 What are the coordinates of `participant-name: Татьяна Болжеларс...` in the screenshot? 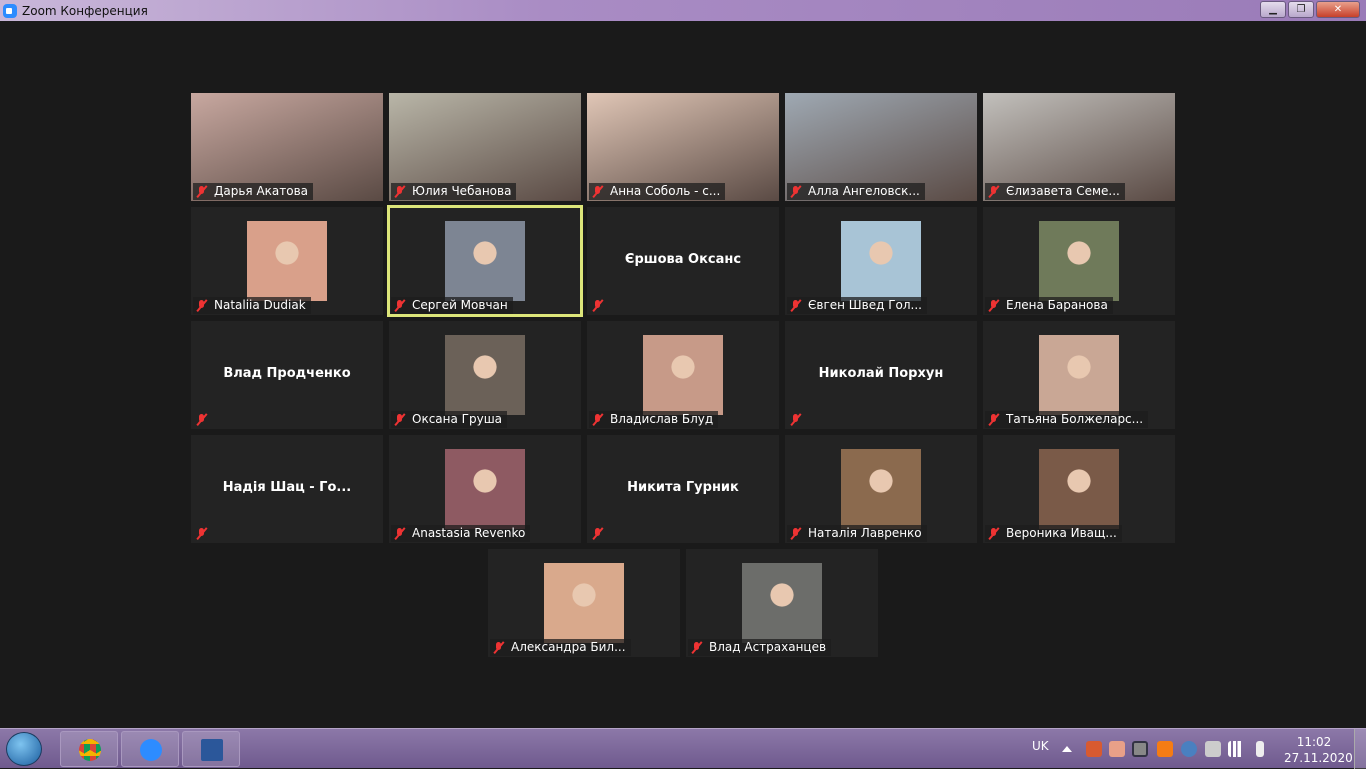 It's located at (1075, 419).